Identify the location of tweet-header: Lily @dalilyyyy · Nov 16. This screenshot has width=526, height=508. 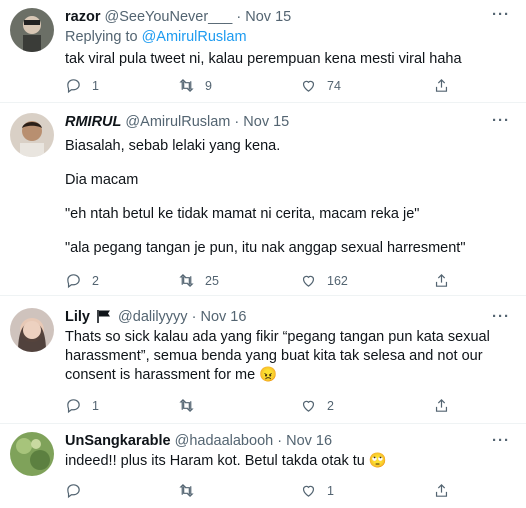
(156, 317).